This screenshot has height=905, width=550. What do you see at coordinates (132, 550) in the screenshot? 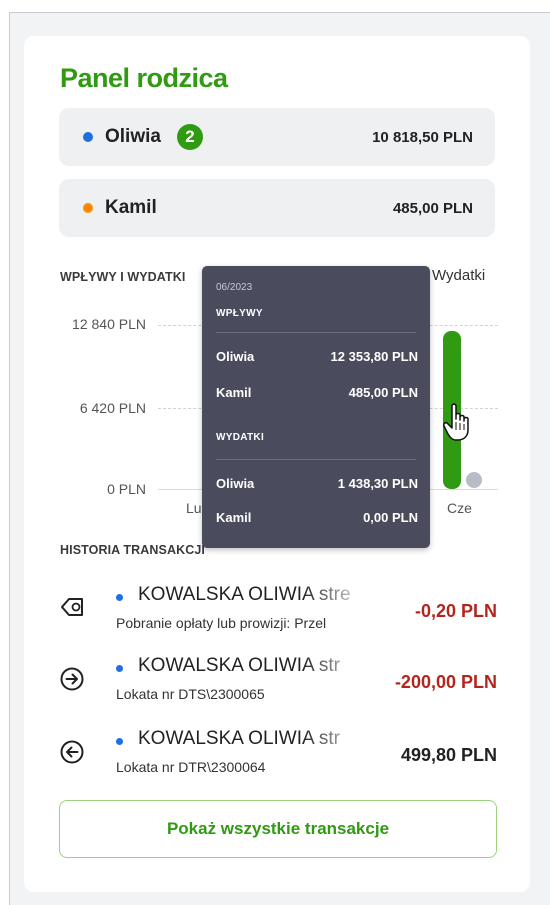
I see `history-section-label: HISTORIA TRANSAKCJI` at bounding box center [132, 550].